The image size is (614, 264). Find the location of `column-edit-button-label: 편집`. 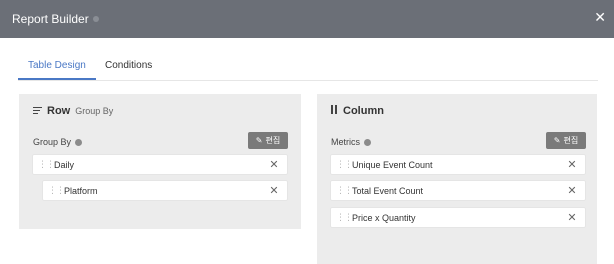

column-edit-button-label: 편집 is located at coordinates (571, 140).